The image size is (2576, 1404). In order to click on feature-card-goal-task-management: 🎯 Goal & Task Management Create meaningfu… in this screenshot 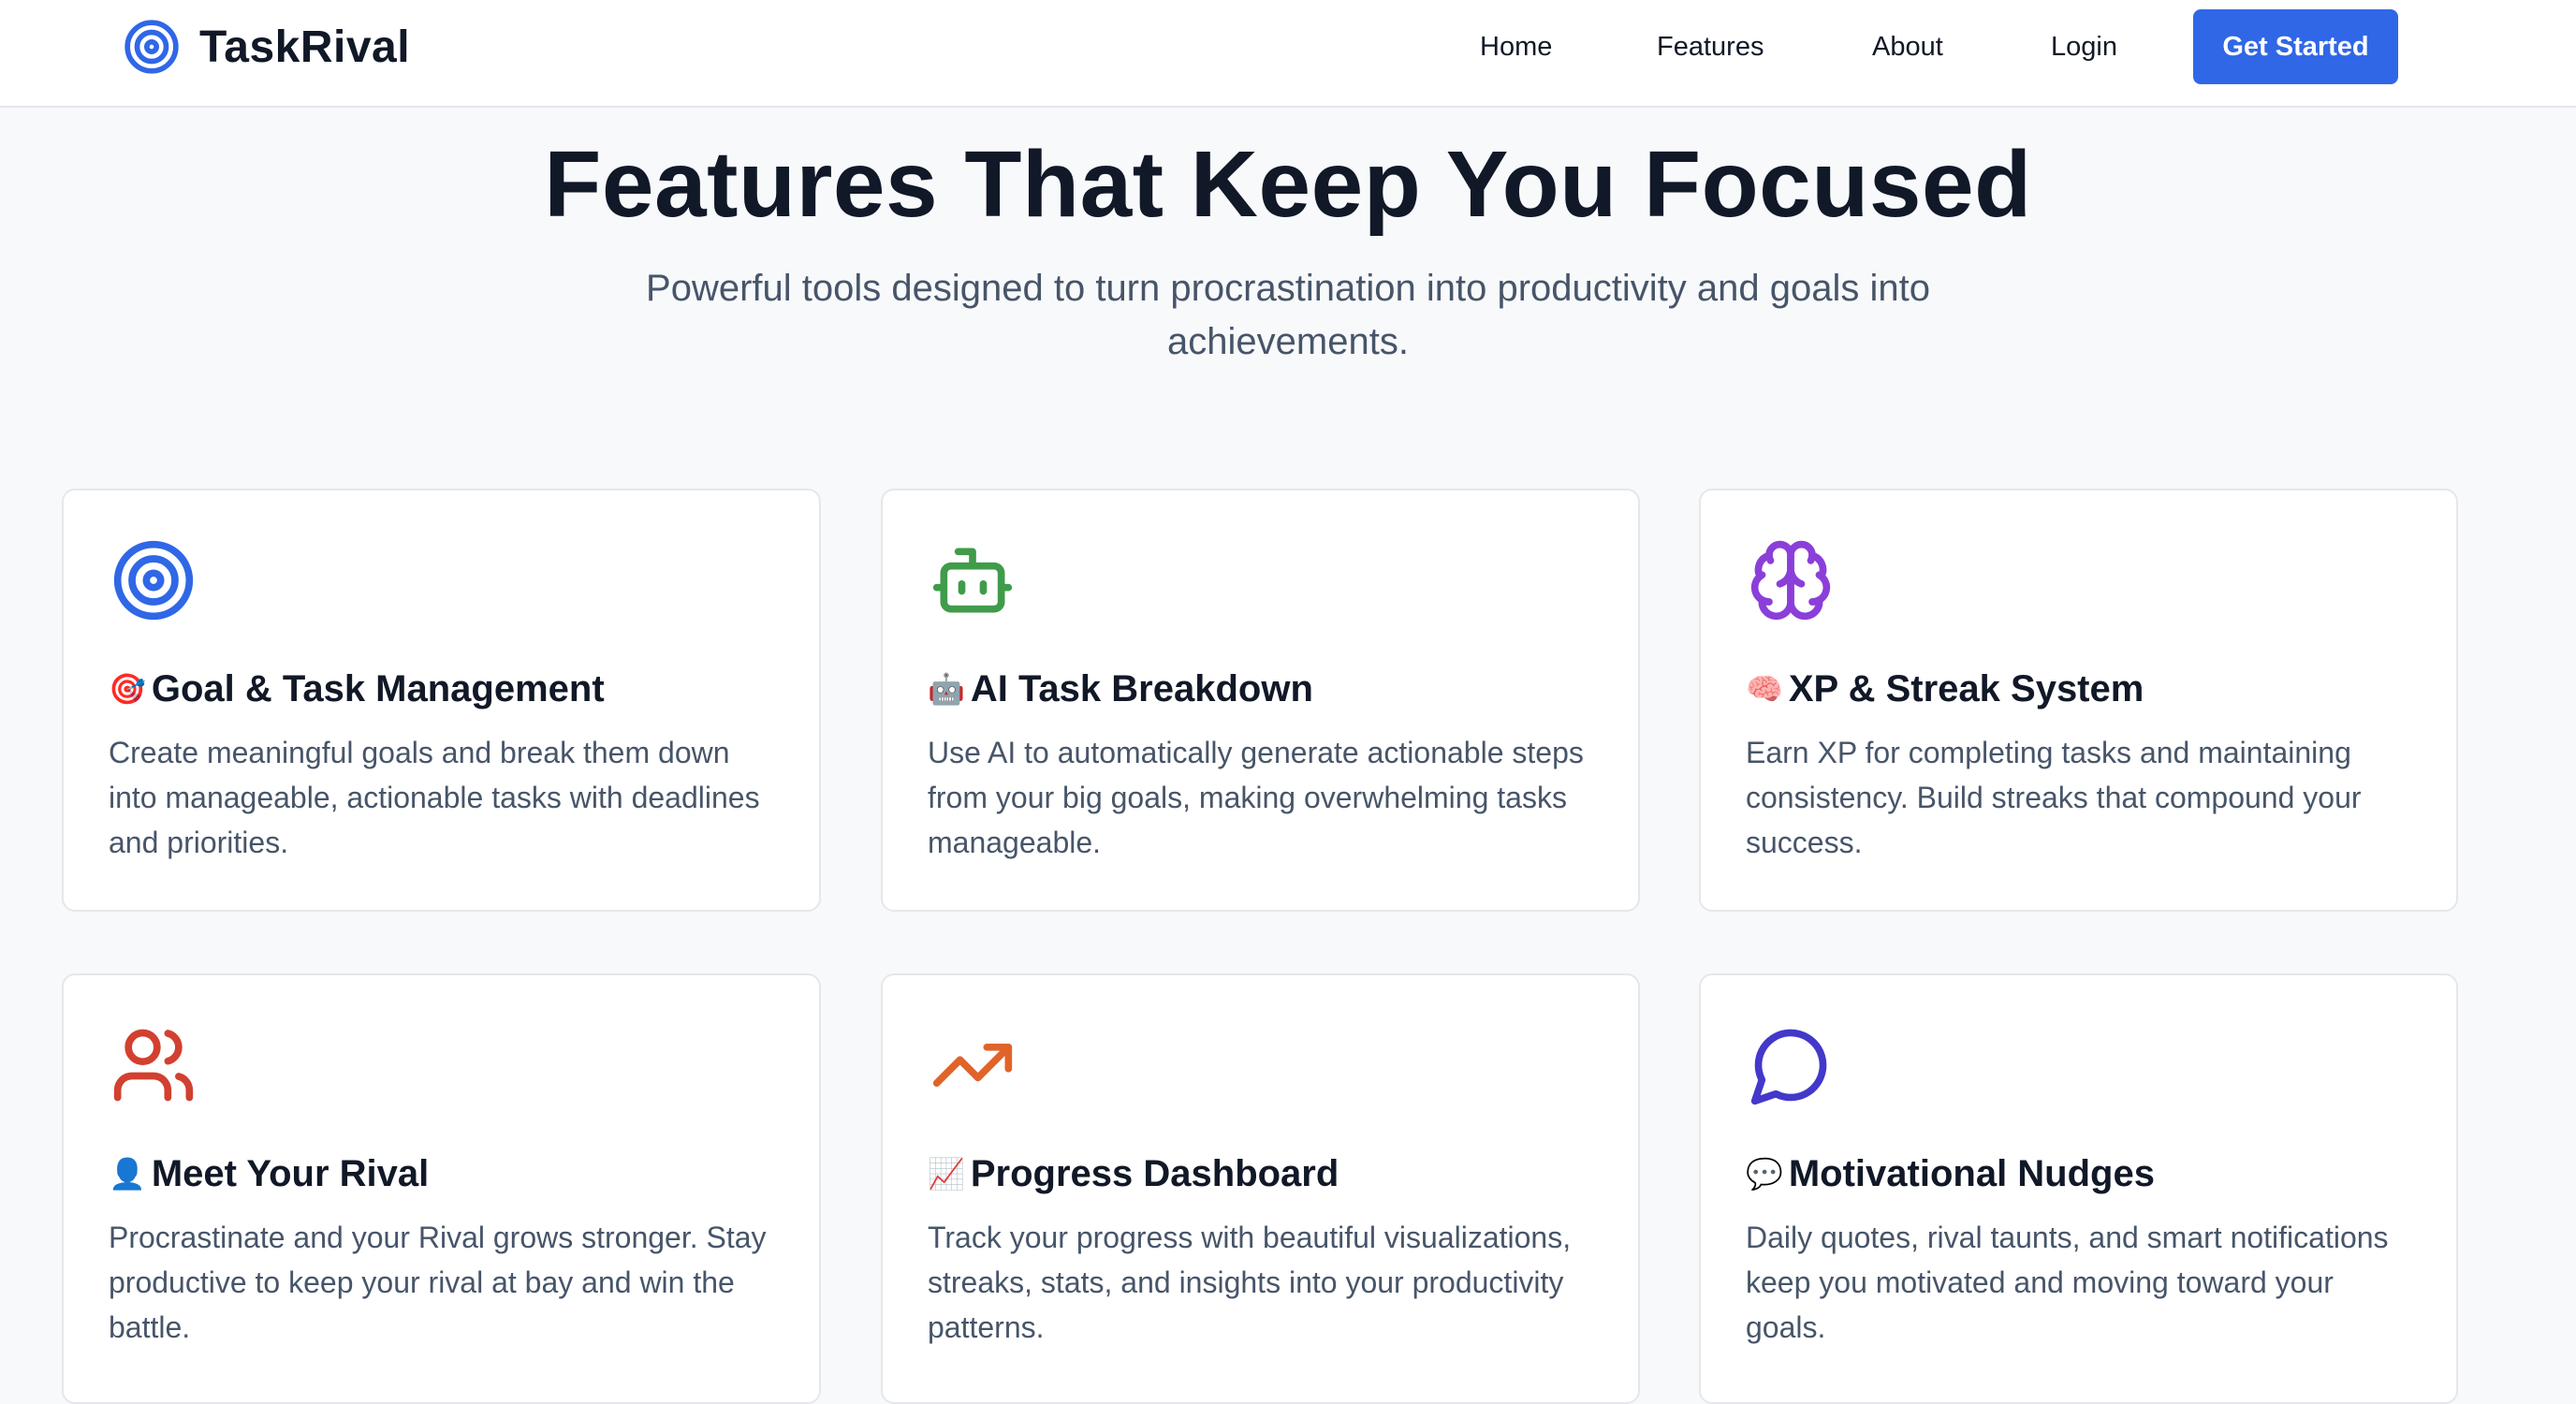, I will do `click(441, 700)`.